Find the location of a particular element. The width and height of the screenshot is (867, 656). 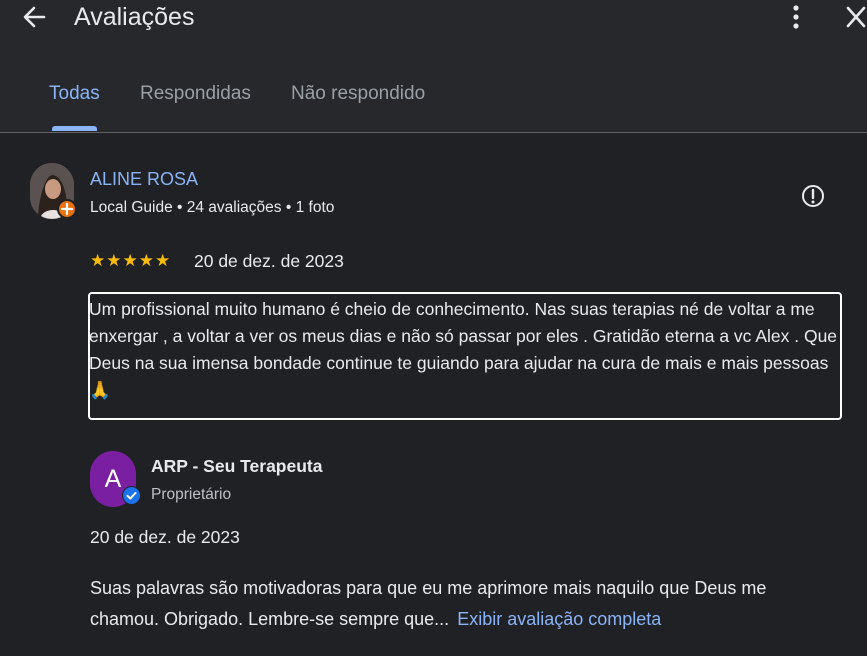

show-full-review-link: Exibir avaliação completa is located at coordinates (559, 619).